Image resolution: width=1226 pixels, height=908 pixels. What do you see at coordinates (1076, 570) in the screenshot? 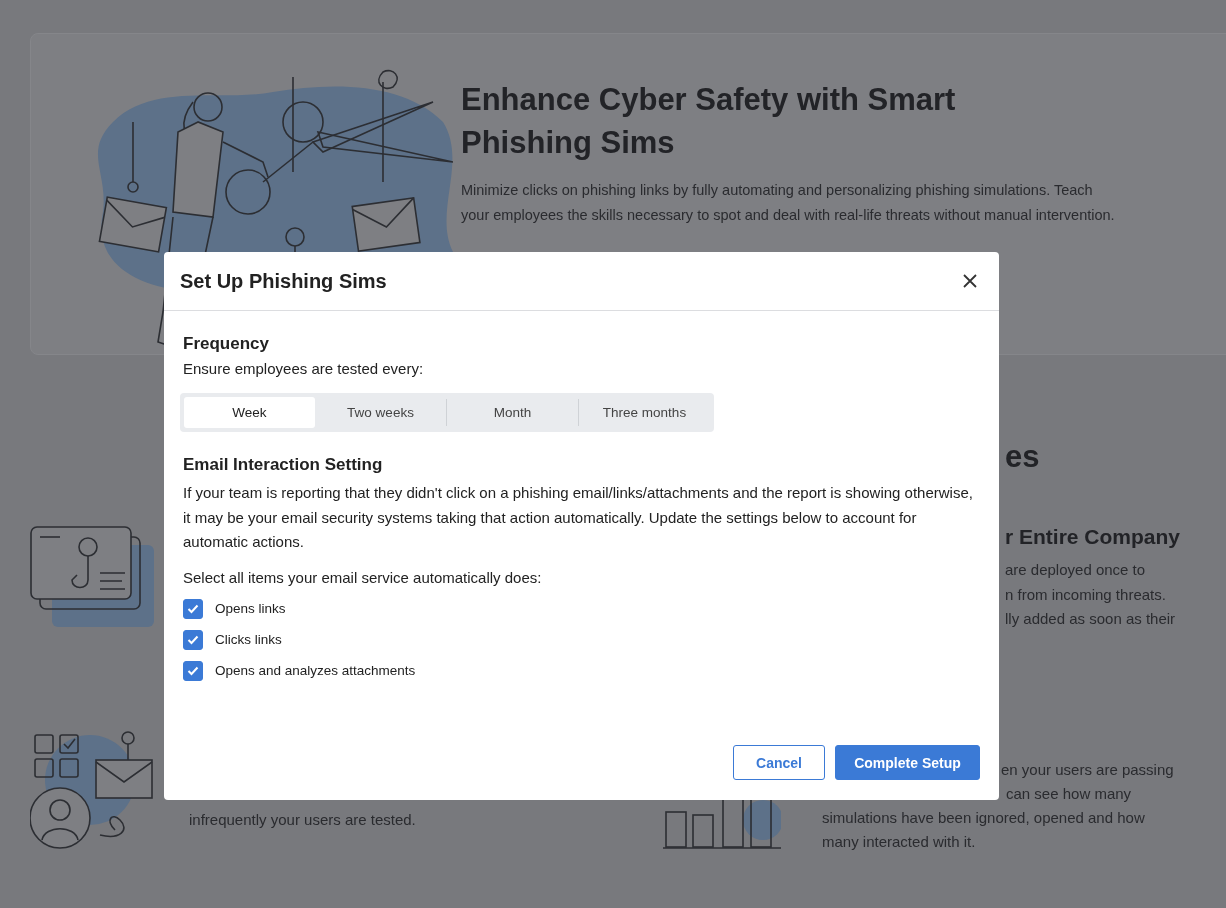
I see `feature-text: are deployed once to` at bounding box center [1076, 570].